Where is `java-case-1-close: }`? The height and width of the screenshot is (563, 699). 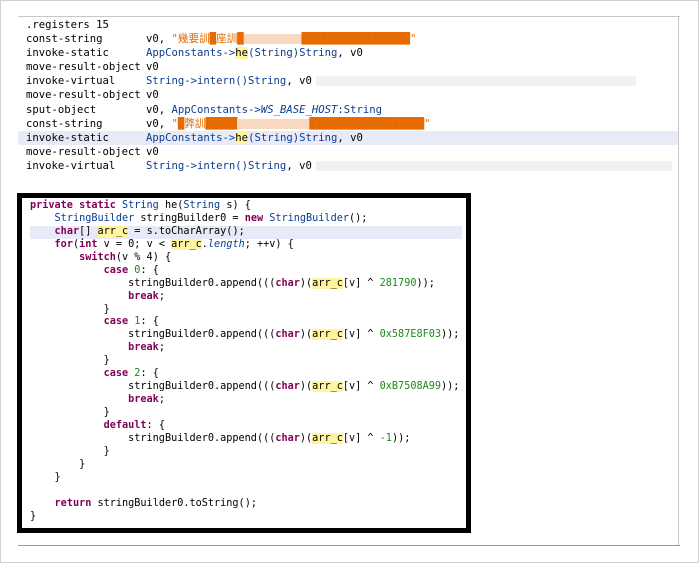
java-case-1-close: } is located at coordinates (246, 361).